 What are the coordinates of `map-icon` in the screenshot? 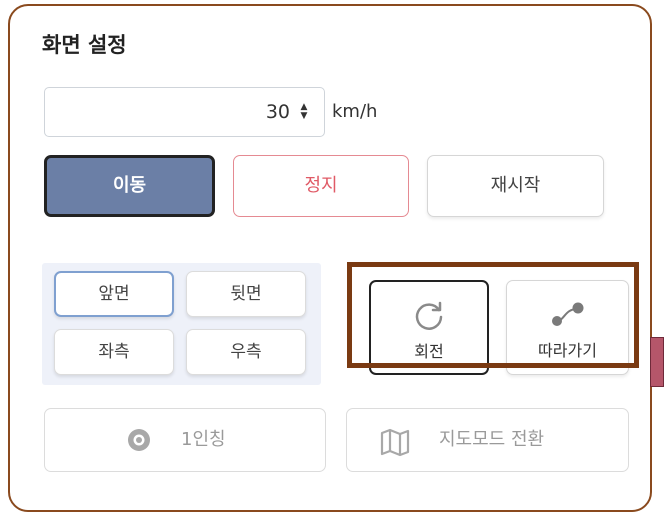 It's located at (395, 442).